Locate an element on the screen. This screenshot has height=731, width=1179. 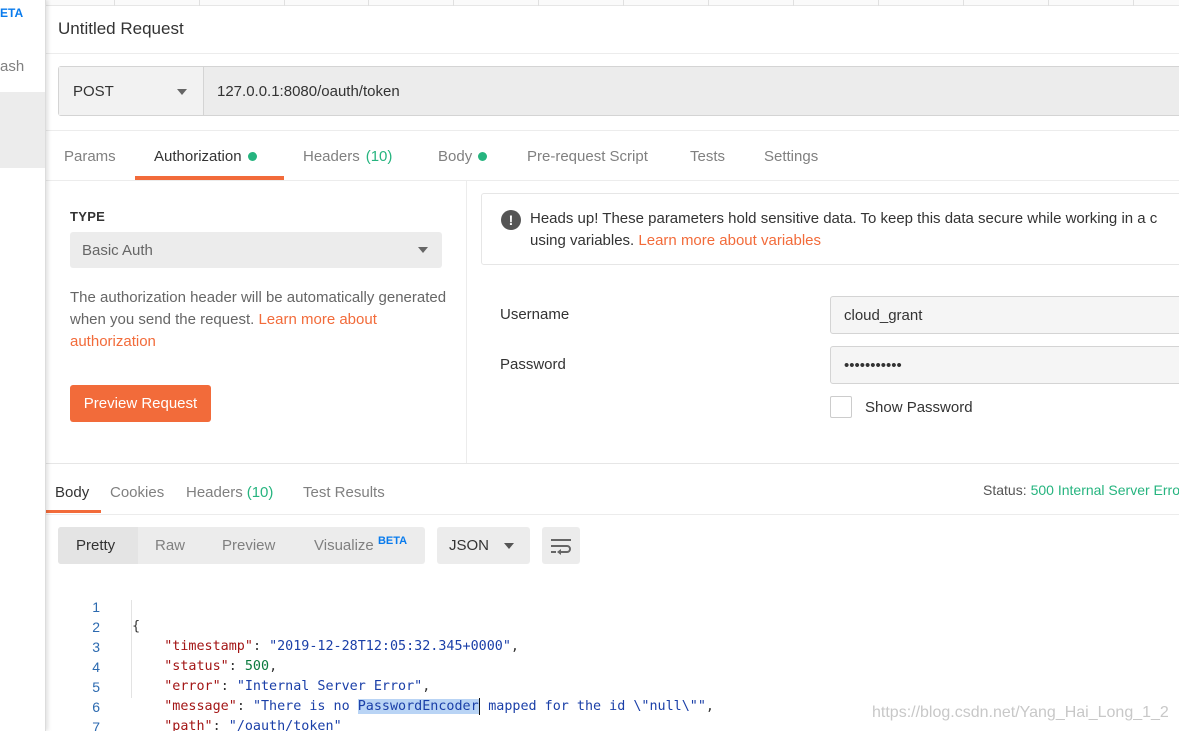
format-value: JSON is located at coordinates (469, 545).